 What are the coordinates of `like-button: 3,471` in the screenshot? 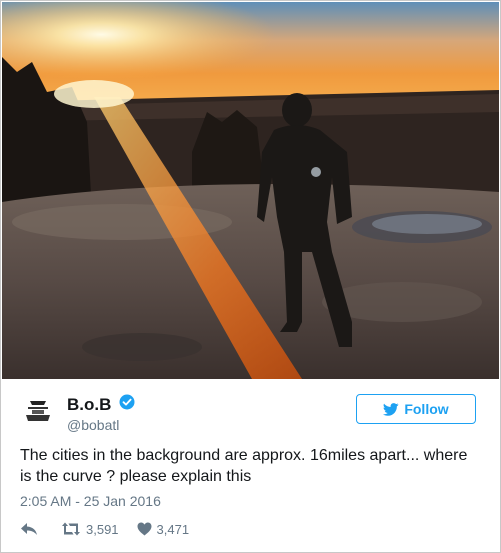 It's located at (163, 529).